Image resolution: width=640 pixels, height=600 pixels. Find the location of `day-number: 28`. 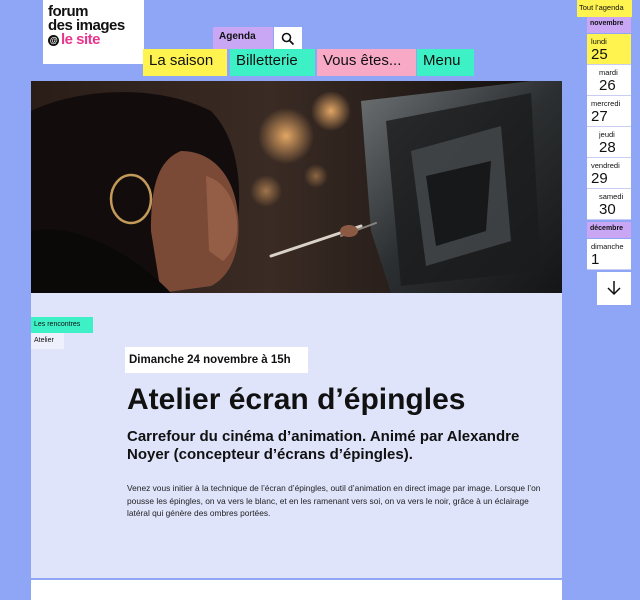

day-number: 28 is located at coordinates (607, 147).